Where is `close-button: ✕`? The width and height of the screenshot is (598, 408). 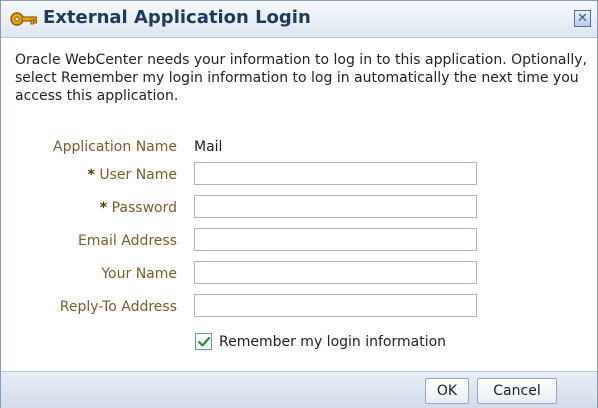
close-button: ✕ is located at coordinates (582, 18).